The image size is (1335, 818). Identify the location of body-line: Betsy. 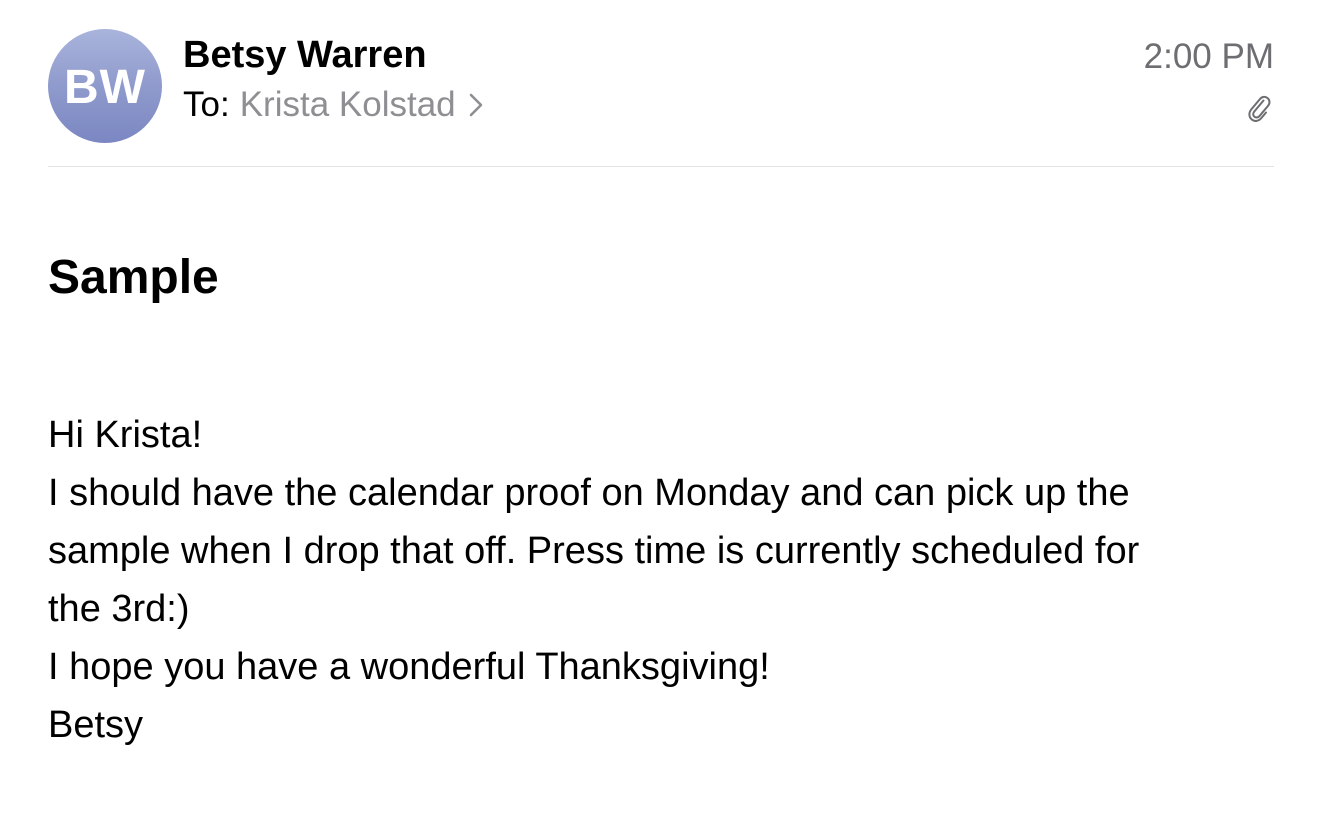
(96, 725).